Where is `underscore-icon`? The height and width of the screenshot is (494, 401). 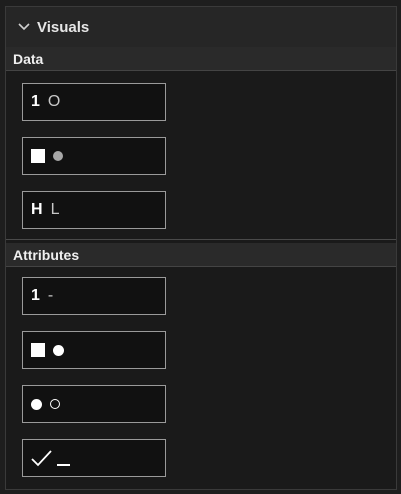
underscore-icon is located at coordinates (63, 465).